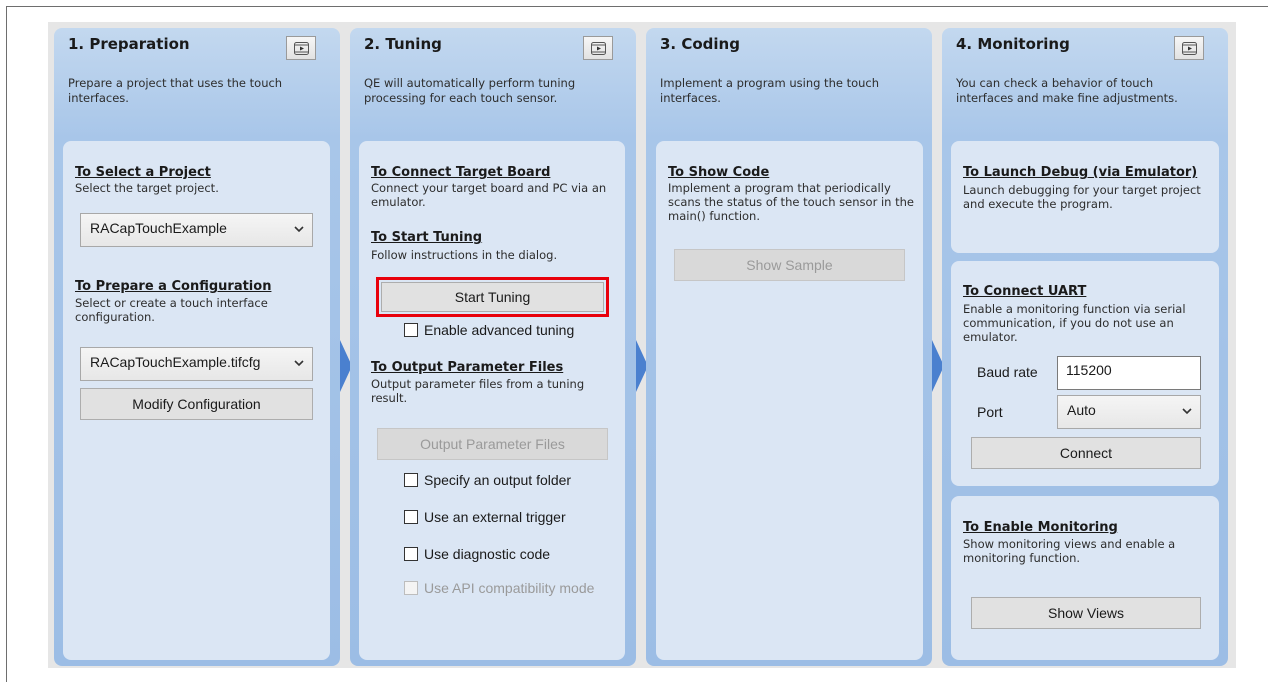 This screenshot has height=684, width=1269. Describe the element at coordinates (427, 237) in the screenshot. I see `start-tuning-heading: To Start Tuning` at that location.